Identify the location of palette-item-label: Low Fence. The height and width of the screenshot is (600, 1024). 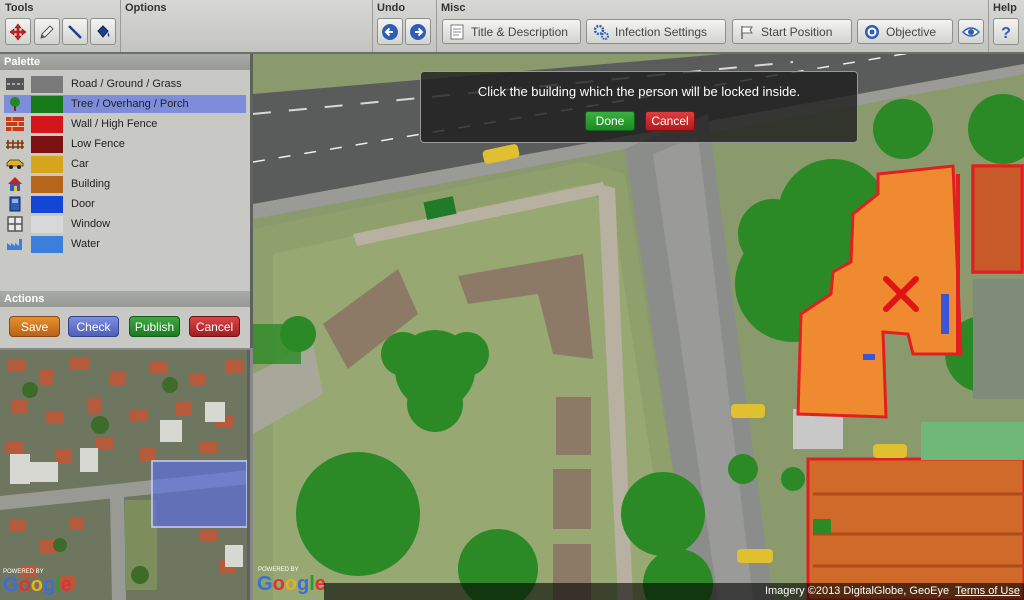
(98, 144).